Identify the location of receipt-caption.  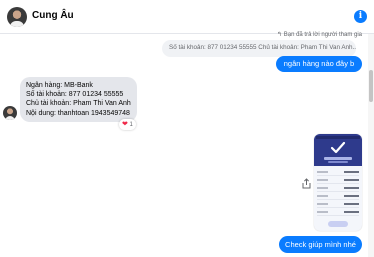
(338, 158).